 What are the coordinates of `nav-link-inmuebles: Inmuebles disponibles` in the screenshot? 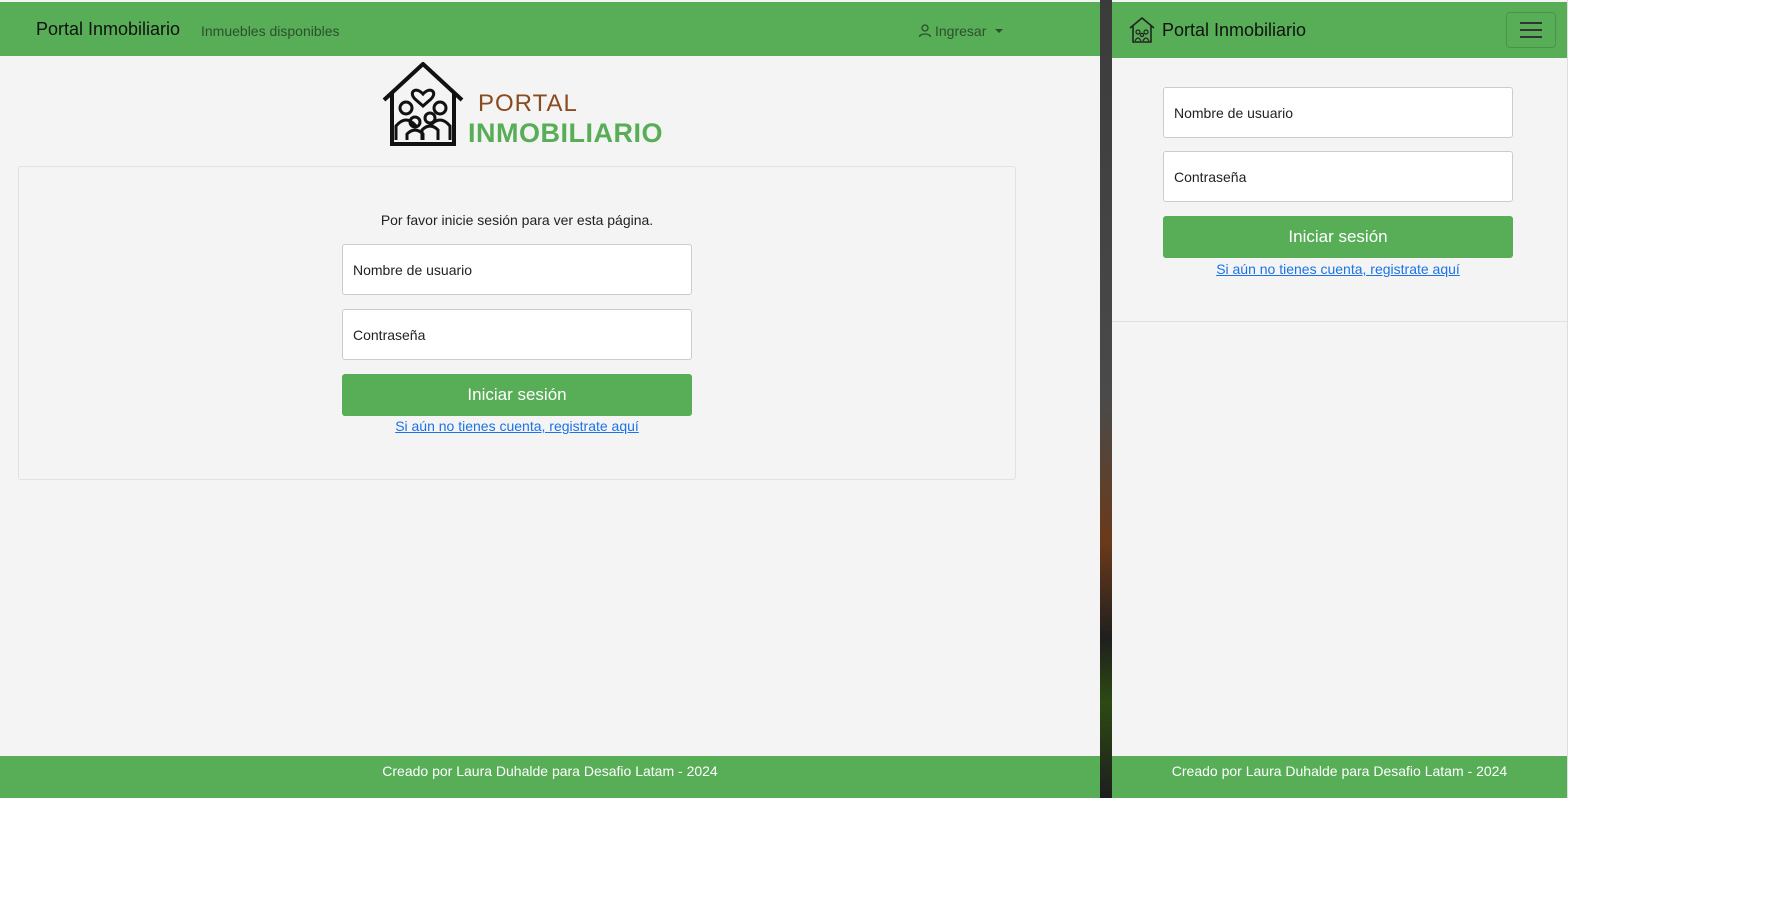 It's located at (270, 31).